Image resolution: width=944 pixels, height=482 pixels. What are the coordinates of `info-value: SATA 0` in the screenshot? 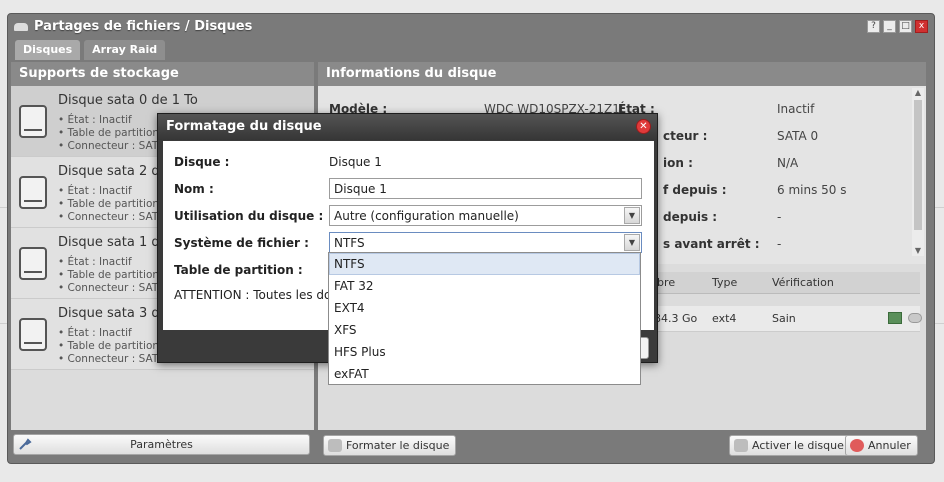 It's located at (798, 136).